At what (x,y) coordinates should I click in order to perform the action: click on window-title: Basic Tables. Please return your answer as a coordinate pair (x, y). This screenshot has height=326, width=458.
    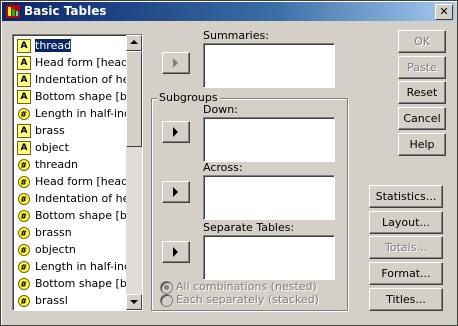
    Looking at the image, I should click on (65, 11).